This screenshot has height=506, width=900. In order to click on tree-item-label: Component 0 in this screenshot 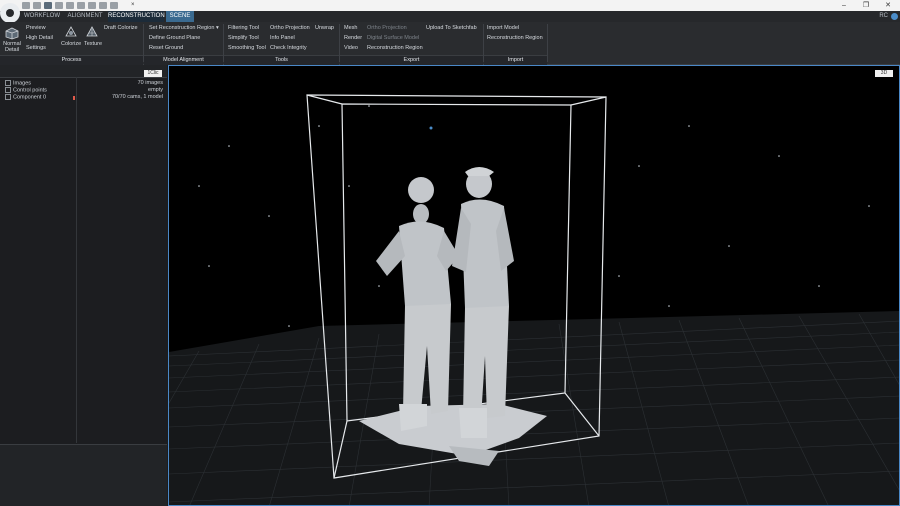, I will do `click(30, 97)`.